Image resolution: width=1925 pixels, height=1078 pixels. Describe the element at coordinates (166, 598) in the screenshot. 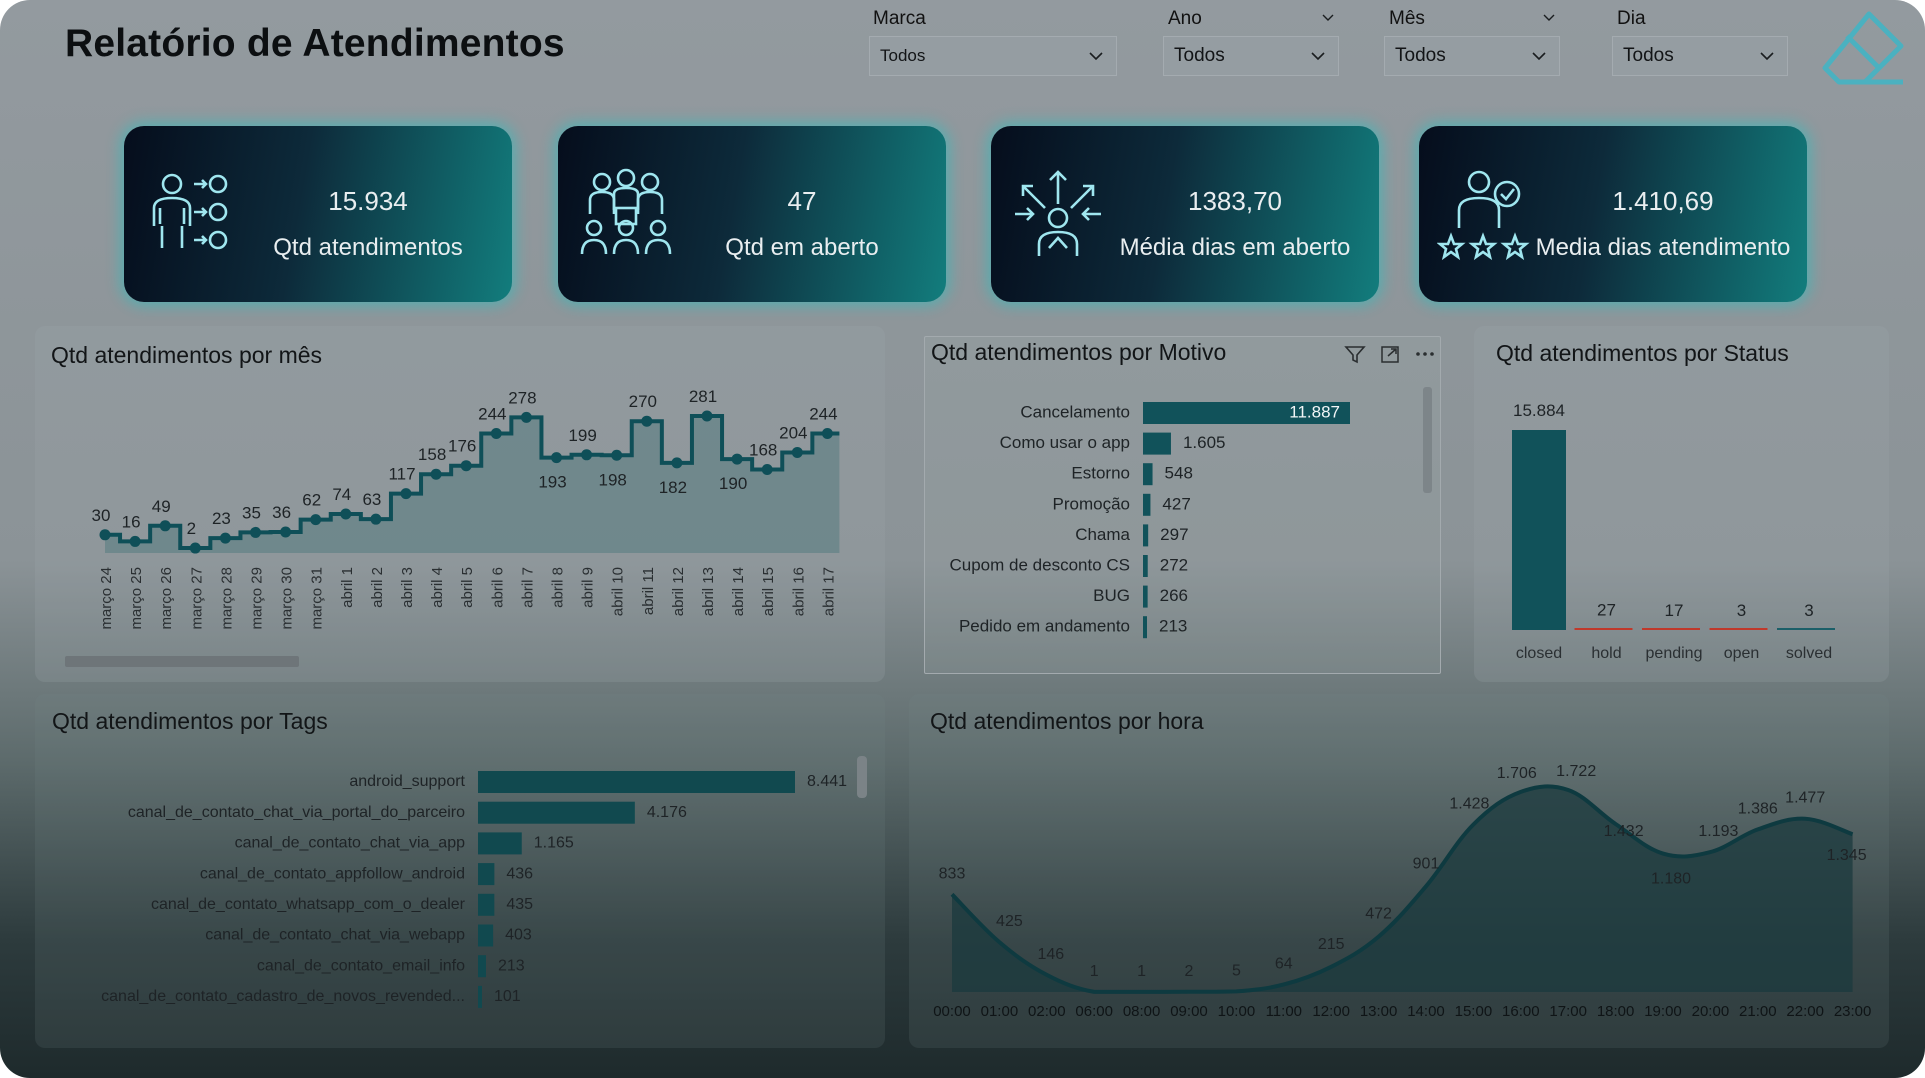

I see `x-tick-label: março 26` at that location.